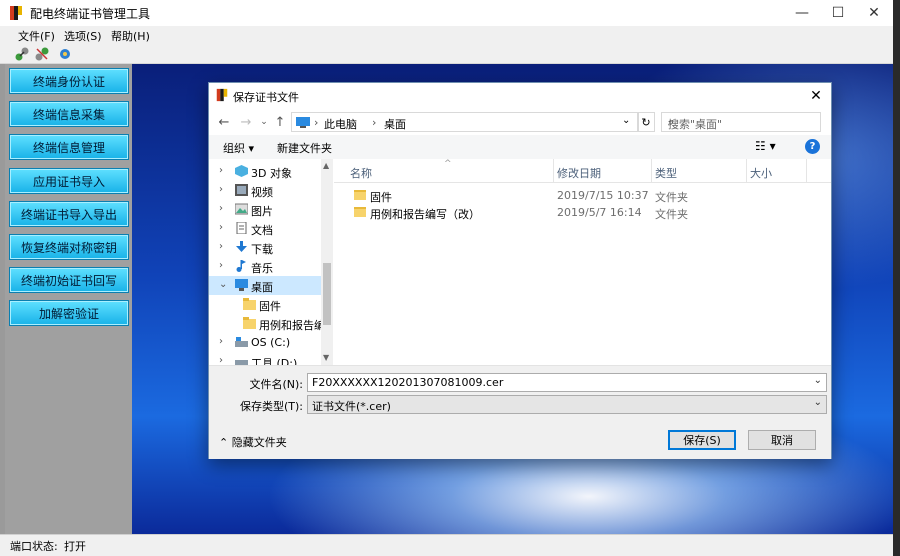 This screenshot has width=900, height=556. I want to click on tree-item-drive-d: › 工具 (D:), so click(265, 358).